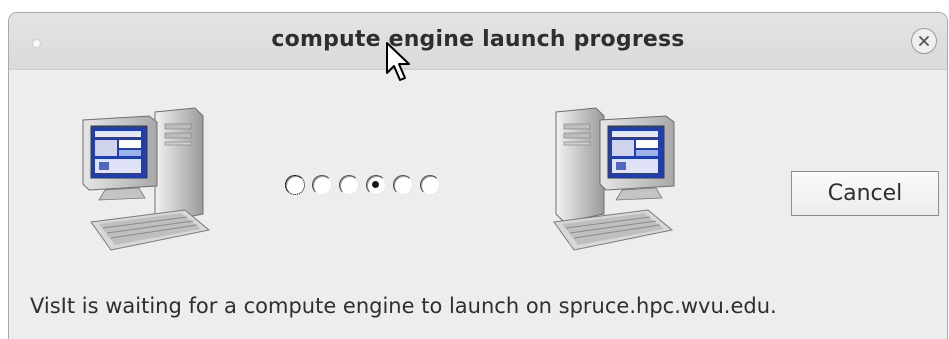 This screenshot has width=949, height=339. I want to click on progress-indicator, so click(362, 185).